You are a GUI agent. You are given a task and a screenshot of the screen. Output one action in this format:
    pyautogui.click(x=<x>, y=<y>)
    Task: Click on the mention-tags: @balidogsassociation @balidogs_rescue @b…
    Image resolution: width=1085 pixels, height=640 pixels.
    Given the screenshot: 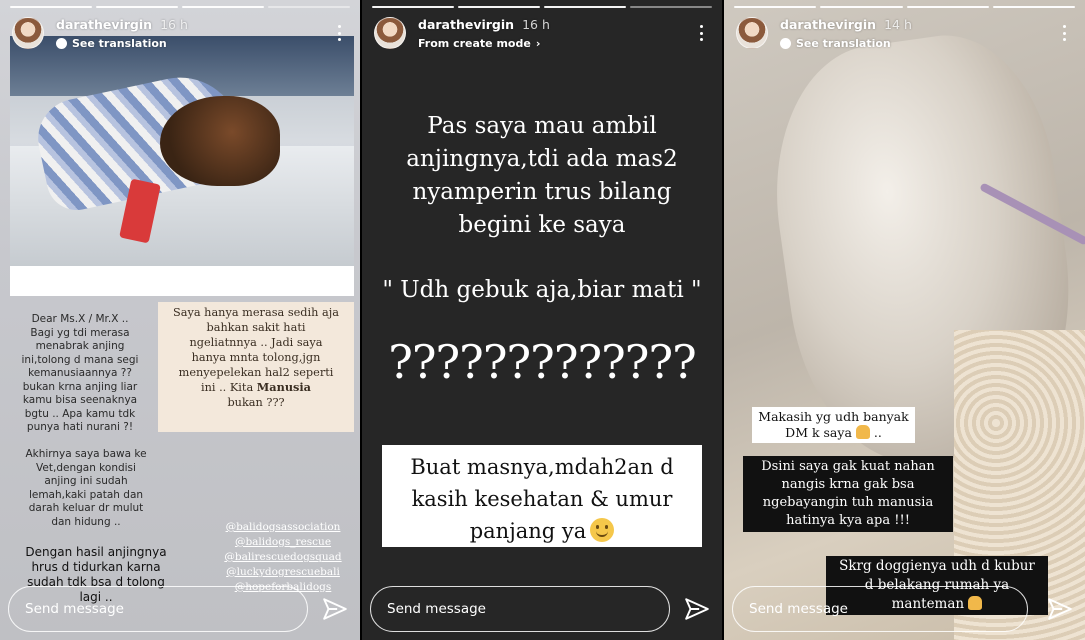 What is the action you would take?
    pyautogui.click(x=283, y=557)
    